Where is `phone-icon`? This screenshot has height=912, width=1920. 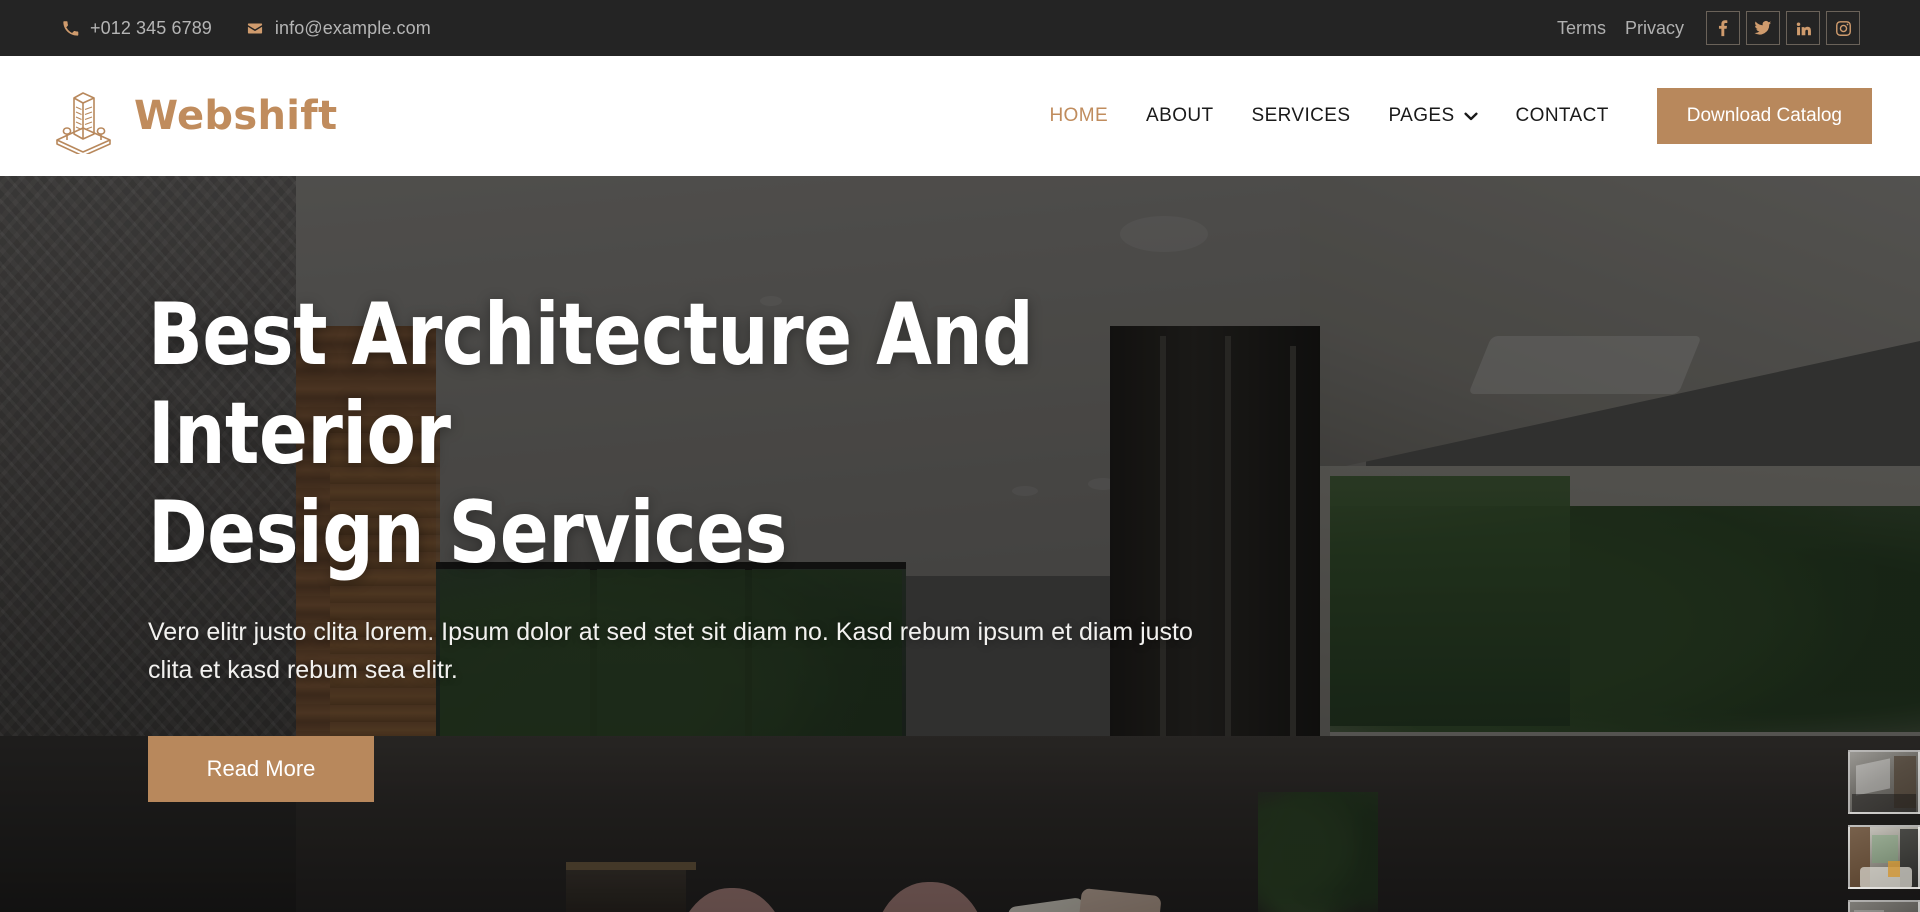
phone-icon is located at coordinates (70, 28).